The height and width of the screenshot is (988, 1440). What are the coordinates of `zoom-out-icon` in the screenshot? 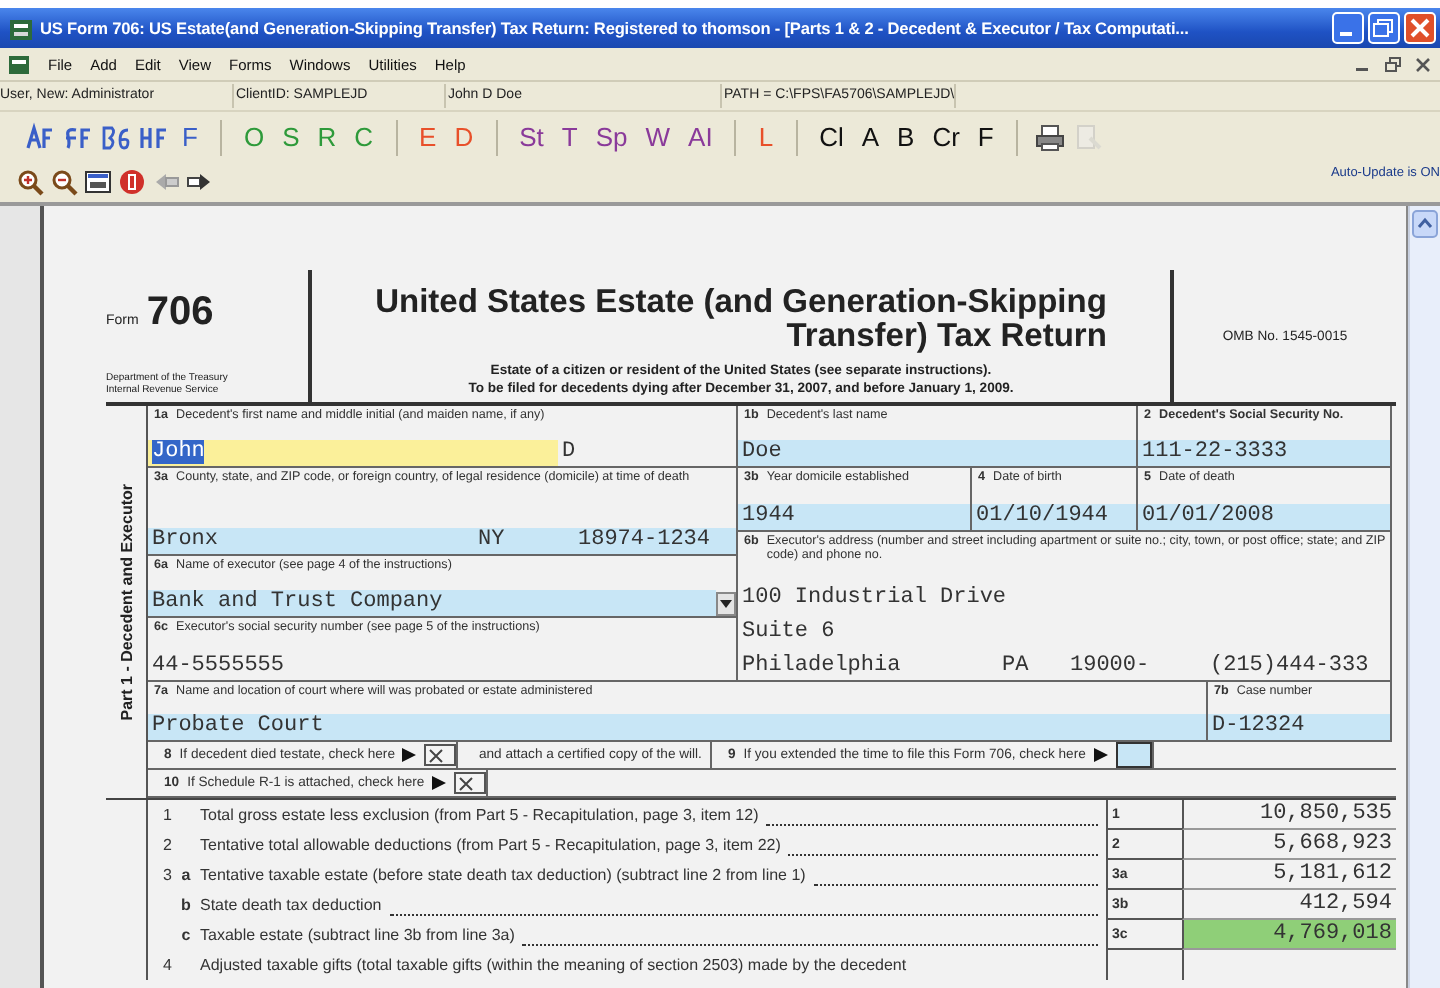 It's located at (64, 182).